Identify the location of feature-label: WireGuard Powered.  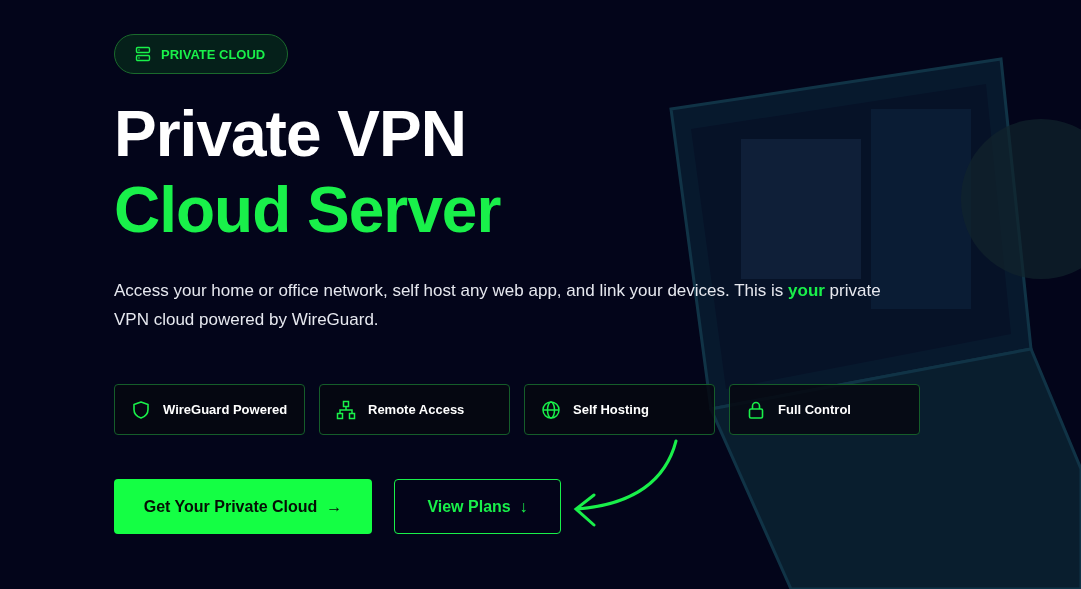
(225, 409).